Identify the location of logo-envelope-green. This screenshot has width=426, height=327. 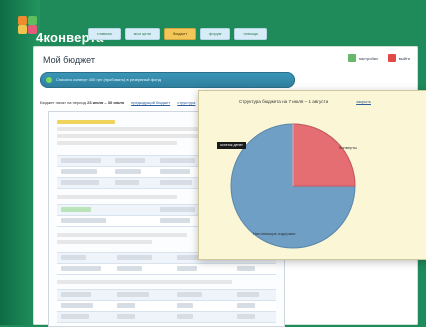
(32, 20).